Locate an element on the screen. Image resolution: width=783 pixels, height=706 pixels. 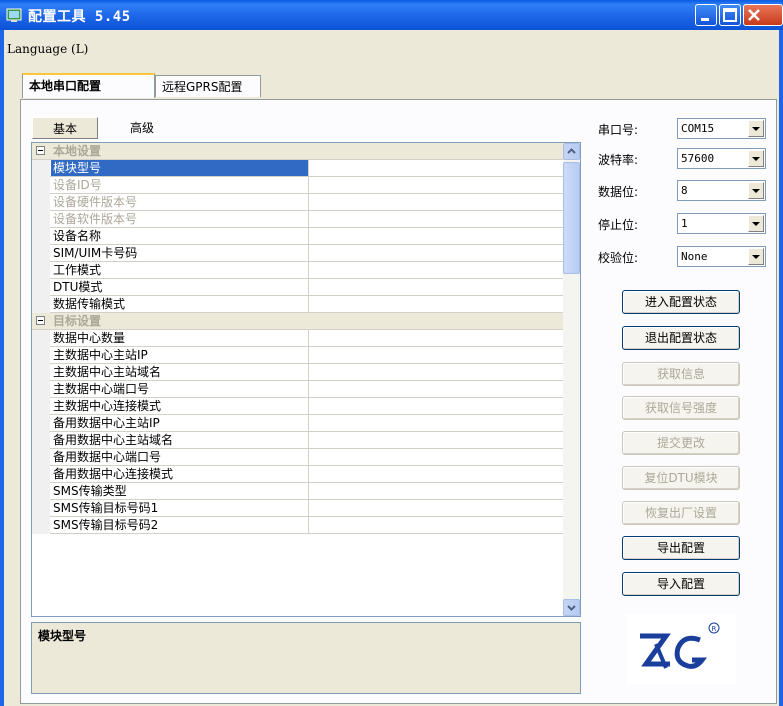
minimize-button is located at coordinates (706, 15).